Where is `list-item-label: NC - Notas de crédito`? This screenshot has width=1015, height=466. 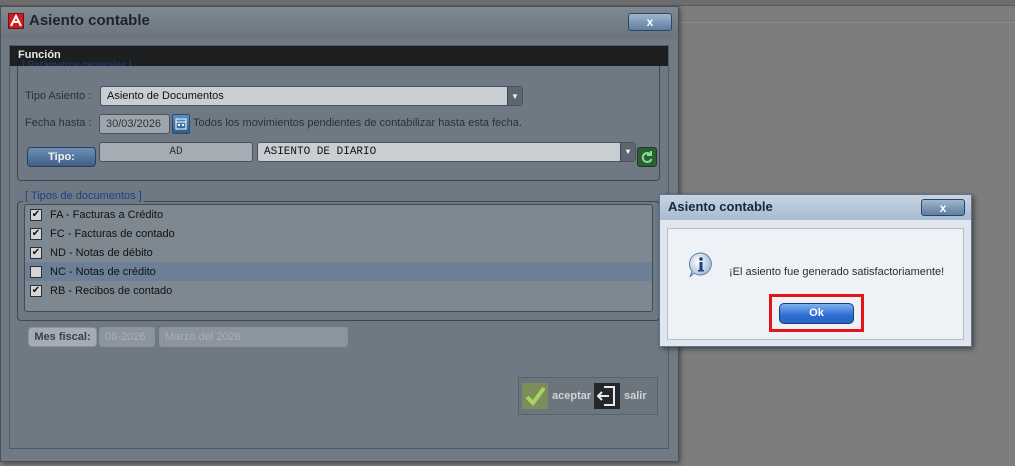 list-item-label: NC - Notas de crédito is located at coordinates (103, 271).